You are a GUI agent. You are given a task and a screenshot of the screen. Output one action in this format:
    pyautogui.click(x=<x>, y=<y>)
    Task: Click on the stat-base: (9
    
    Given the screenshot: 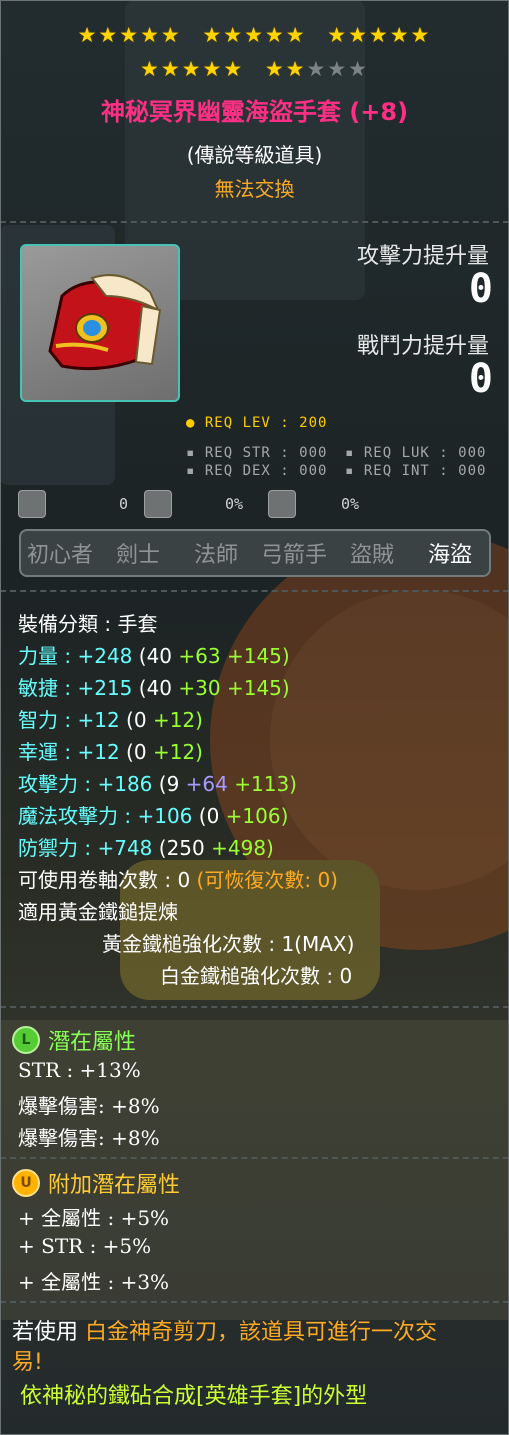 What is the action you would take?
    pyautogui.click(x=169, y=784)
    